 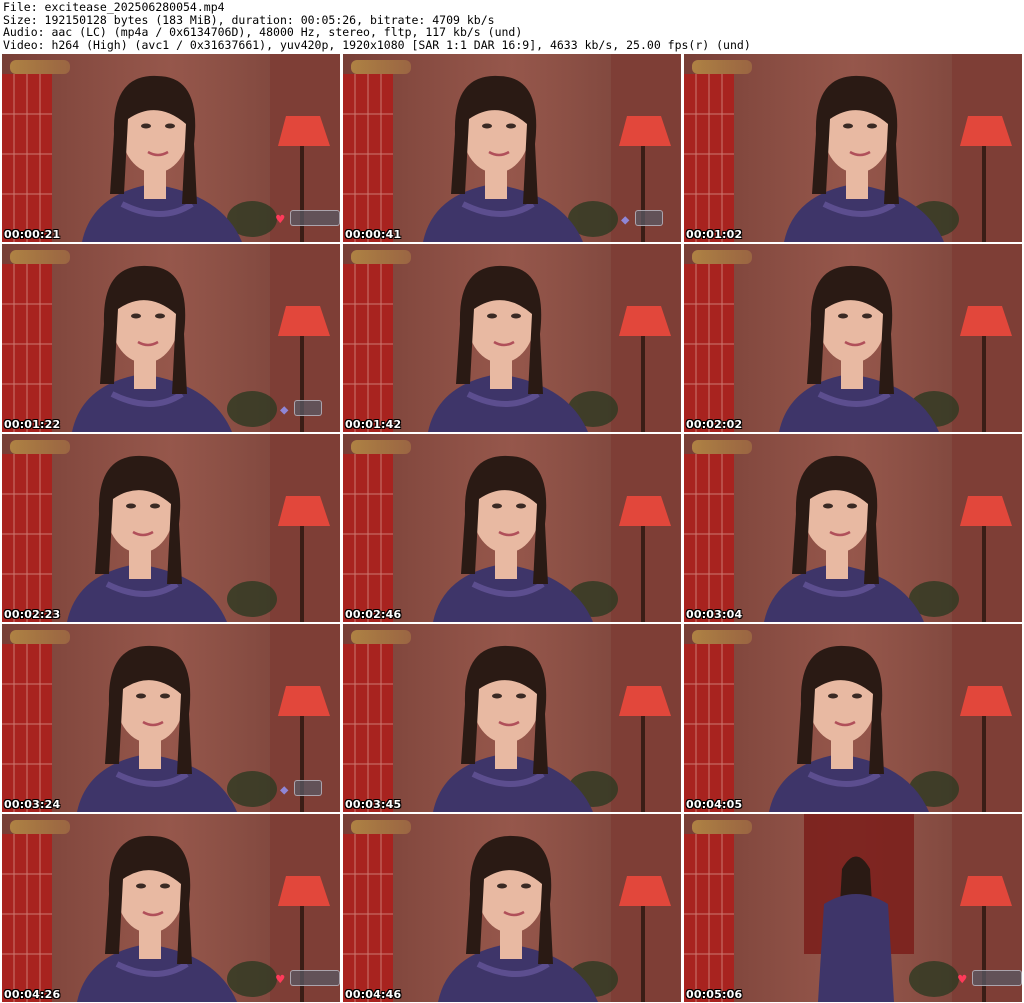 I want to click on video-thumbnail: 00:03:45, so click(x=512, y=718).